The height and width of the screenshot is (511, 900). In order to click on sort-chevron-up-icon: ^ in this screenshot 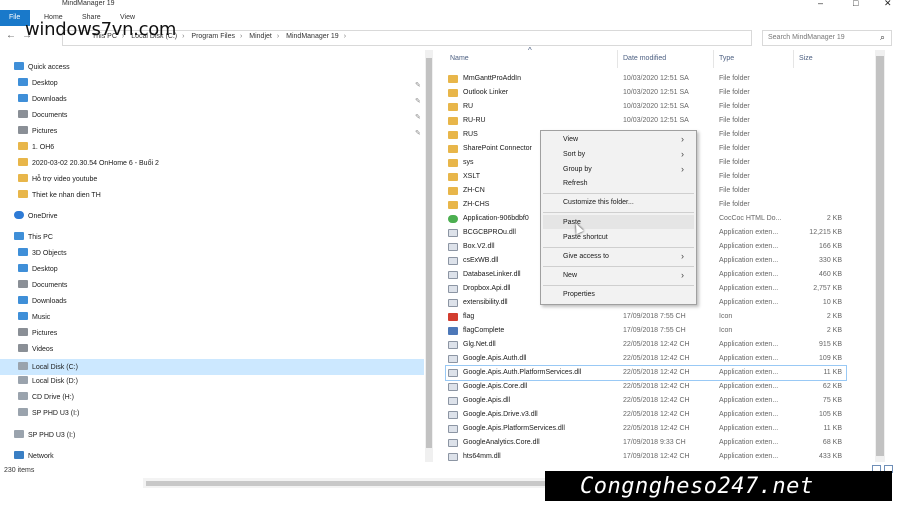, I will do `click(530, 50)`.